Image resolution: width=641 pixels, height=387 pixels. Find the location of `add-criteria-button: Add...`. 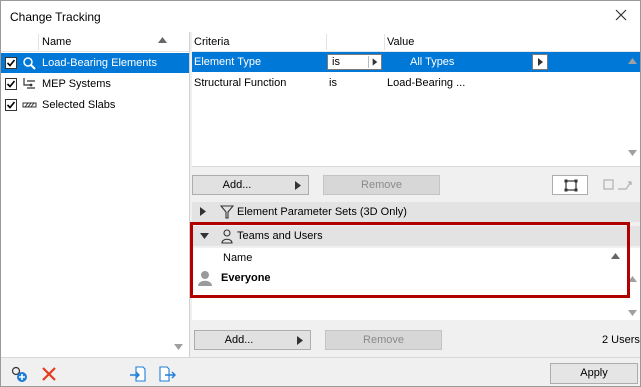

add-criteria-button: Add... is located at coordinates (250, 185).